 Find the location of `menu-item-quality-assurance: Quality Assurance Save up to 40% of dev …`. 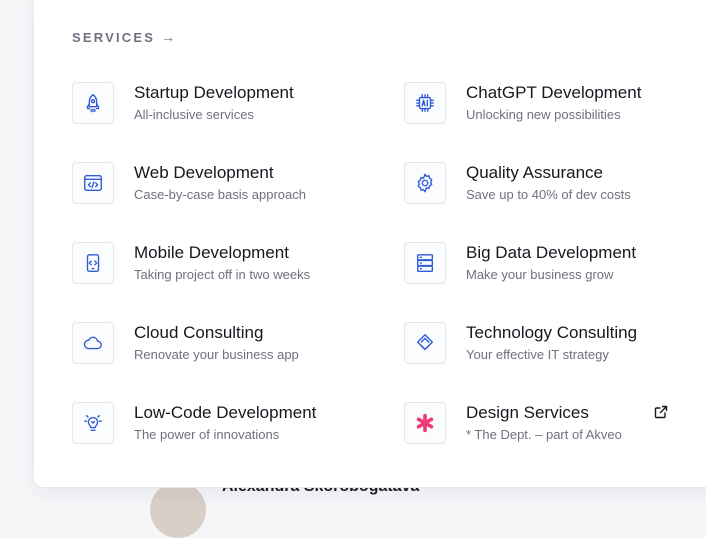

menu-item-quality-assurance: Quality Assurance Save up to 40% of dev … is located at coordinates (554, 186).